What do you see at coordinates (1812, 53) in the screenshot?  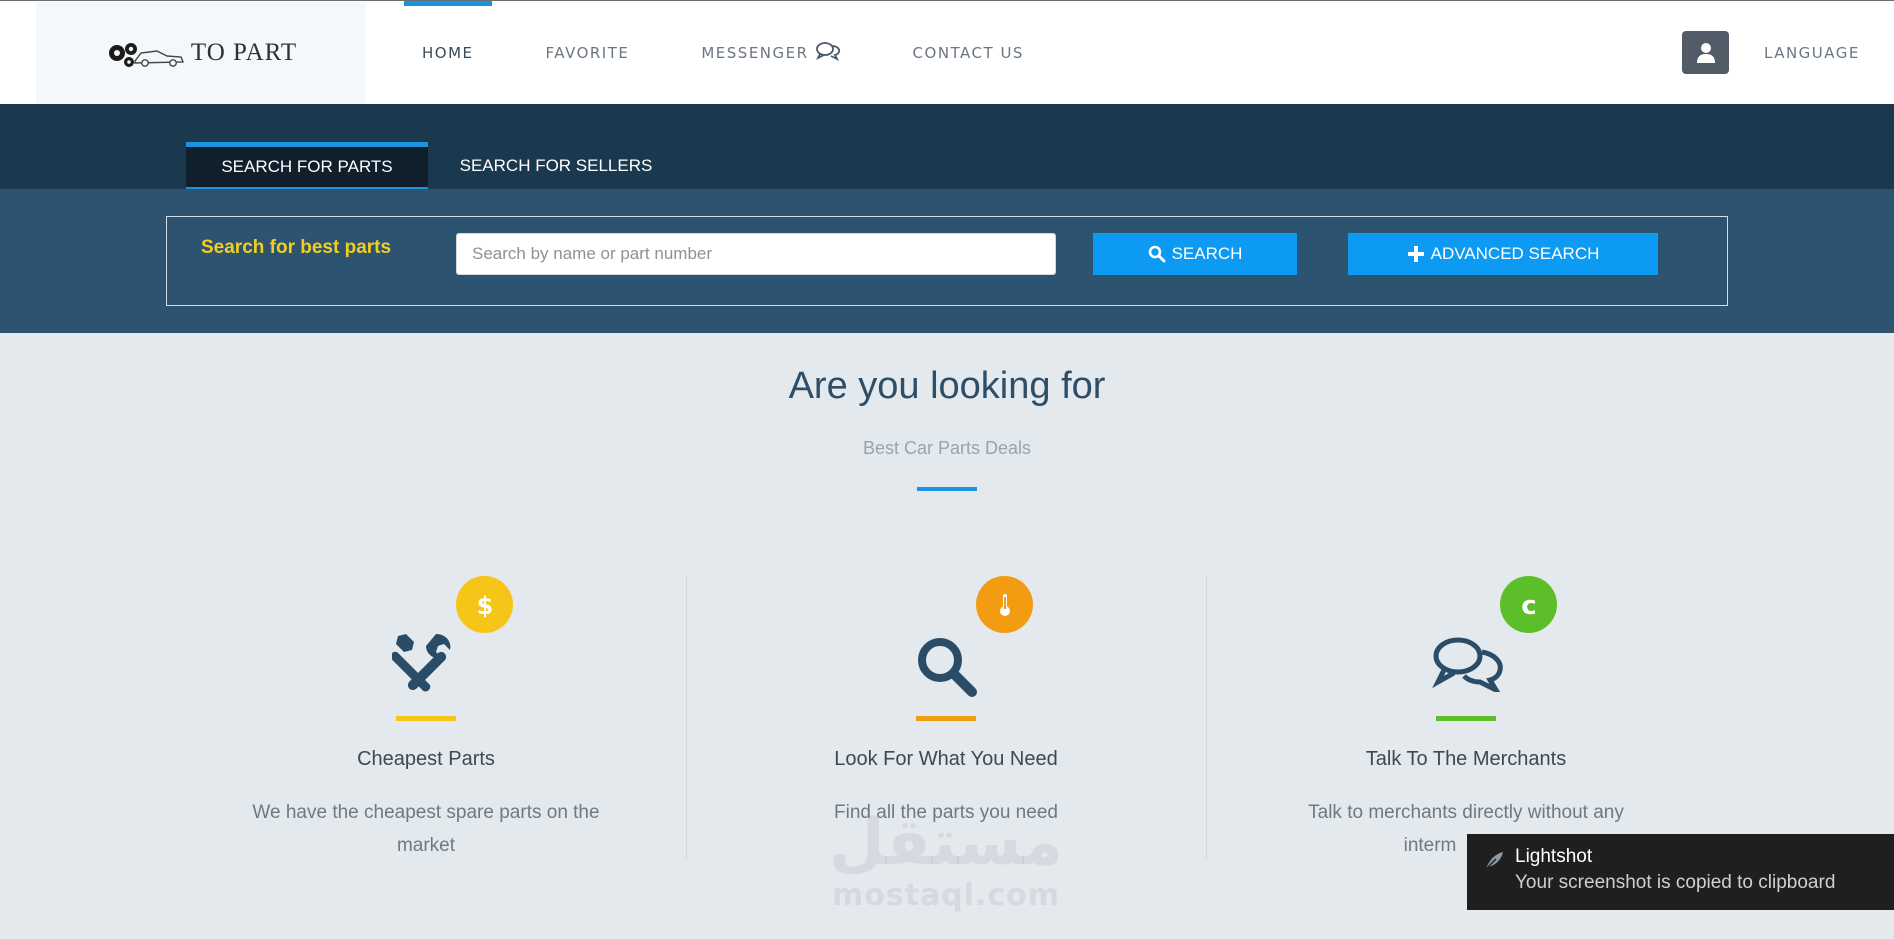 I see `language-selector: LANGUAGE` at bounding box center [1812, 53].